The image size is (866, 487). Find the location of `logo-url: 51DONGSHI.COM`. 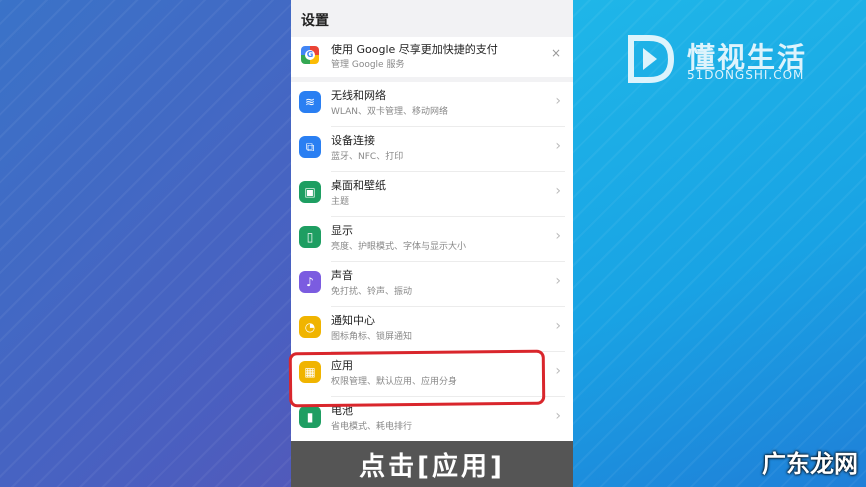

logo-url: 51DONGSHI.COM is located at coordinates (746, 75).